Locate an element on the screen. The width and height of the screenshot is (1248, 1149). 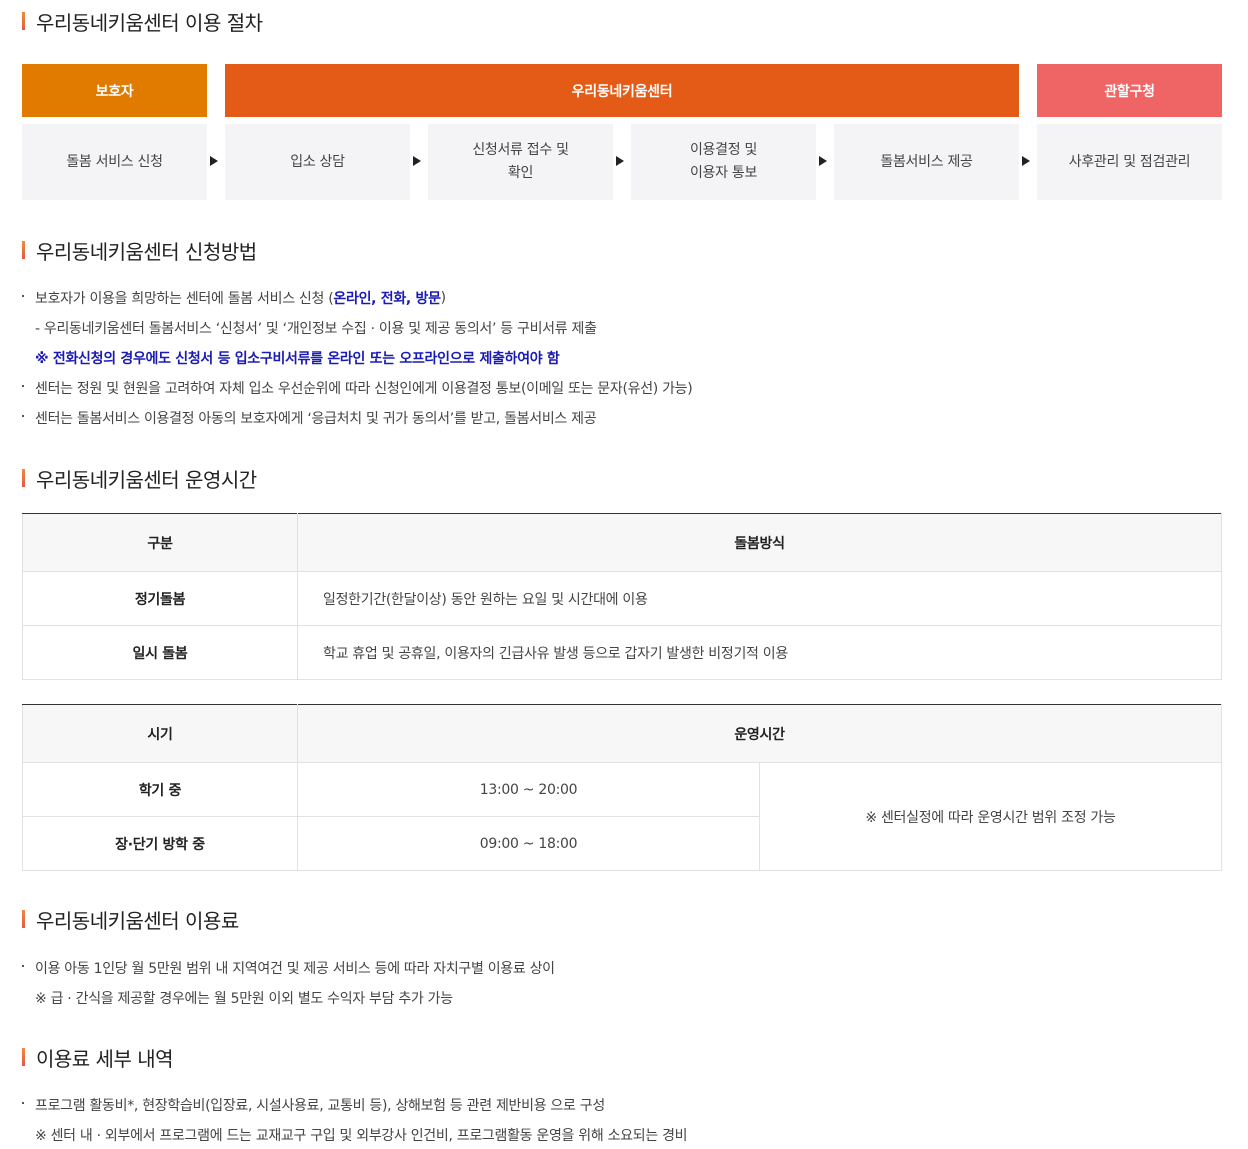
section-title-hours: 우리동네키움센터 운영시간 is located at coordinates (139, 478).